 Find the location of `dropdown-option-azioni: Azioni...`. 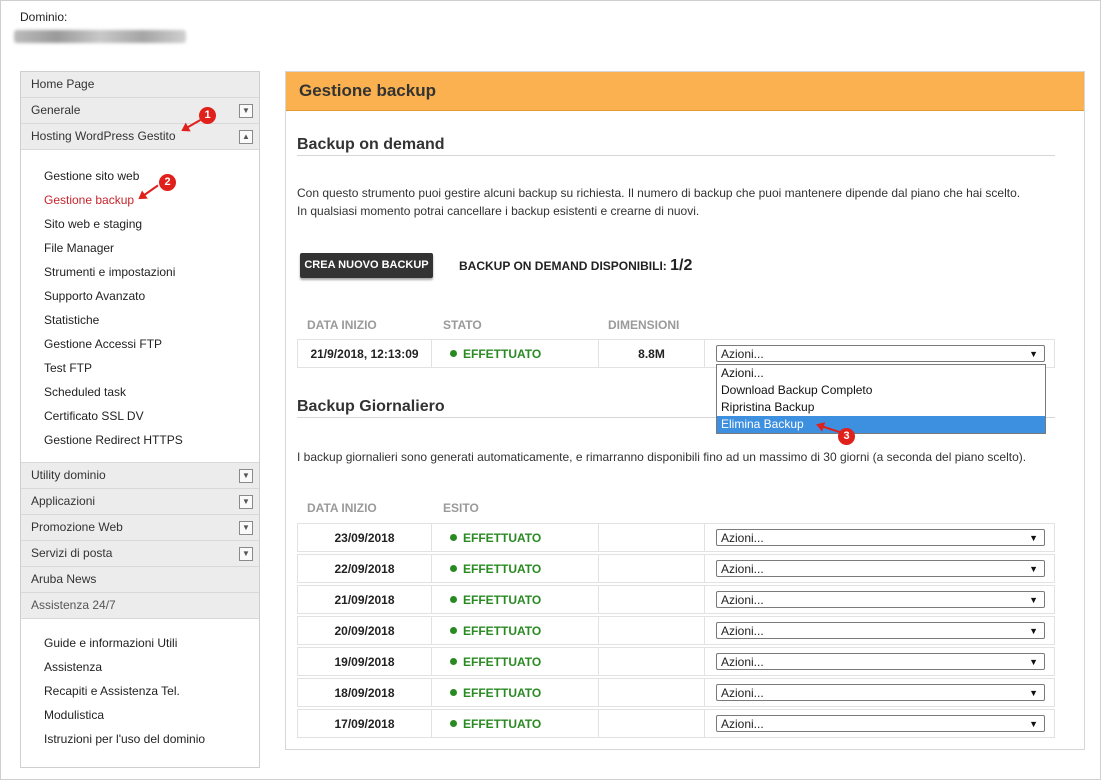

dropdown-option-azioni: Azioni... is located at coordinates (881, 373).